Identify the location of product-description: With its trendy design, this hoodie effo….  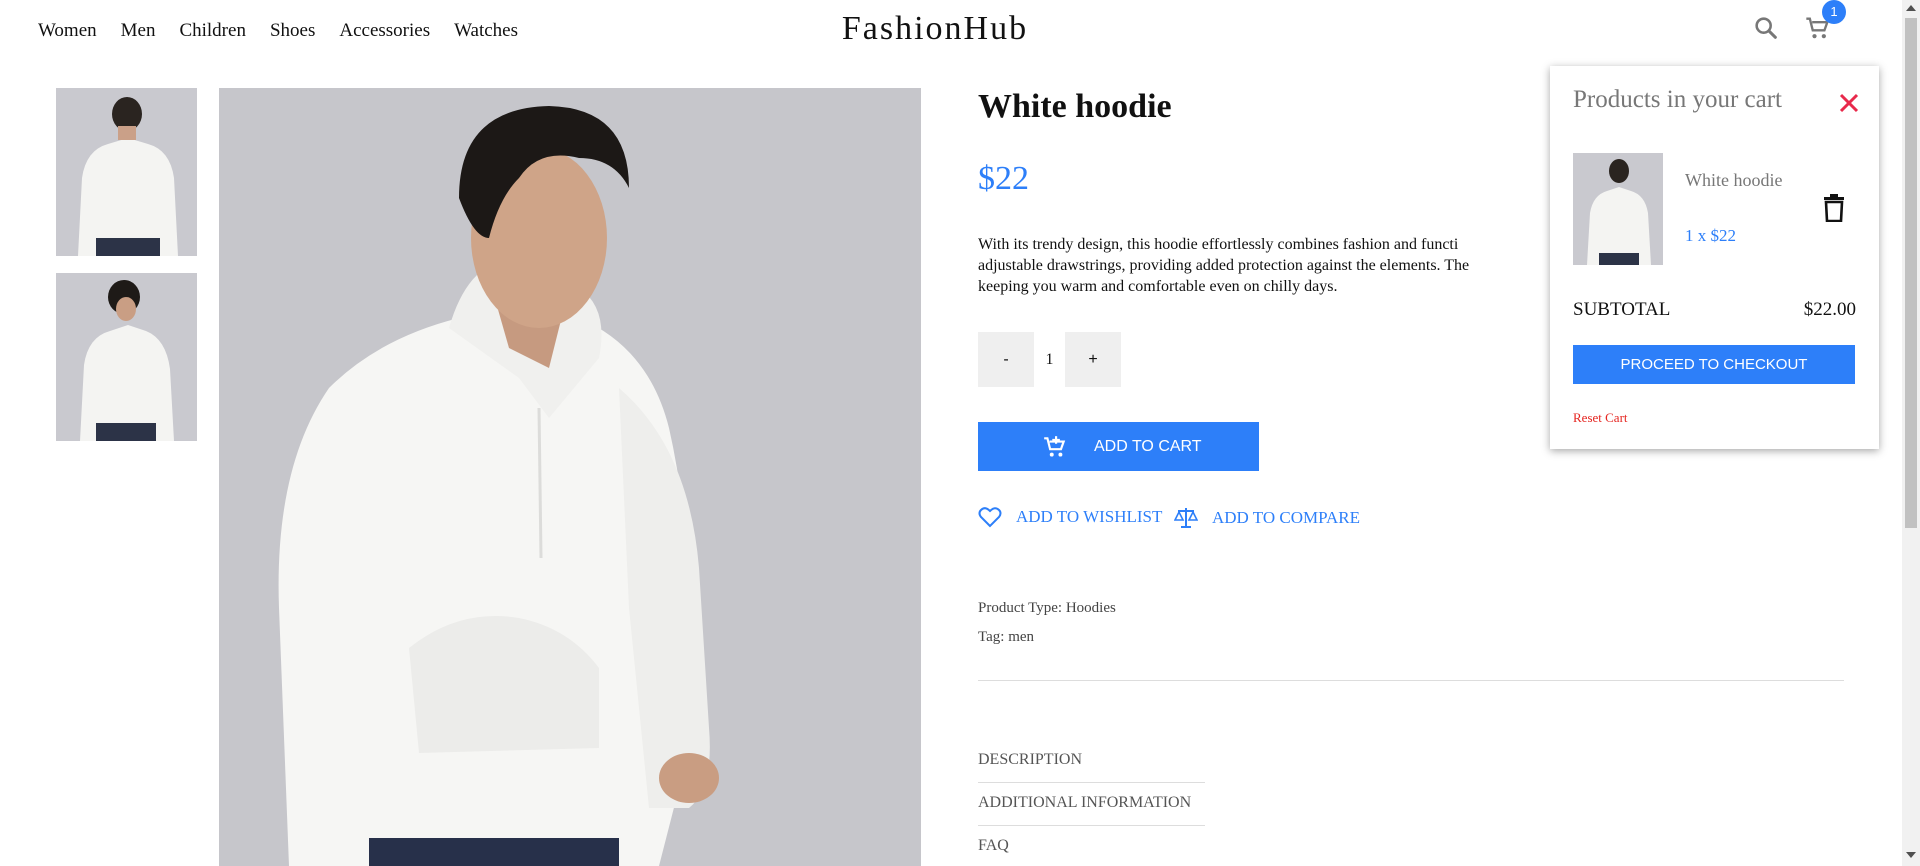
(1268, 267).